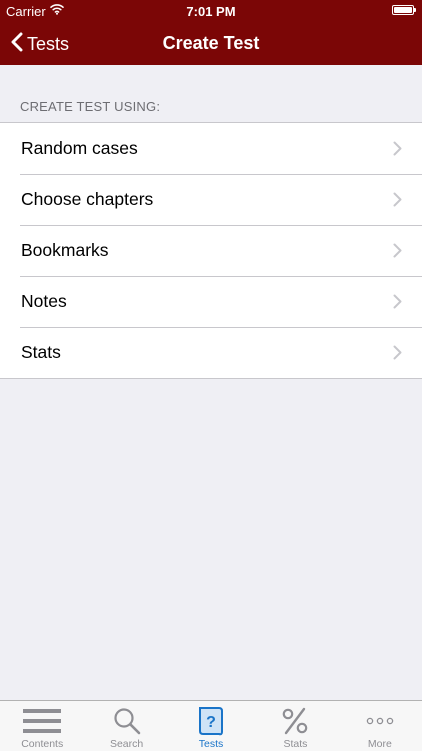  Describe the element at coordinates (211, 301) in the screenshot. I see `option-notes: Notes` at that location.